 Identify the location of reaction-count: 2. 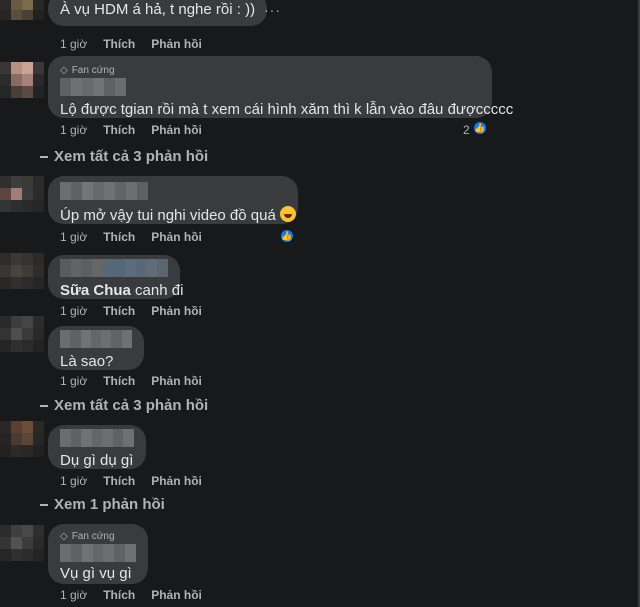
(466, 130).